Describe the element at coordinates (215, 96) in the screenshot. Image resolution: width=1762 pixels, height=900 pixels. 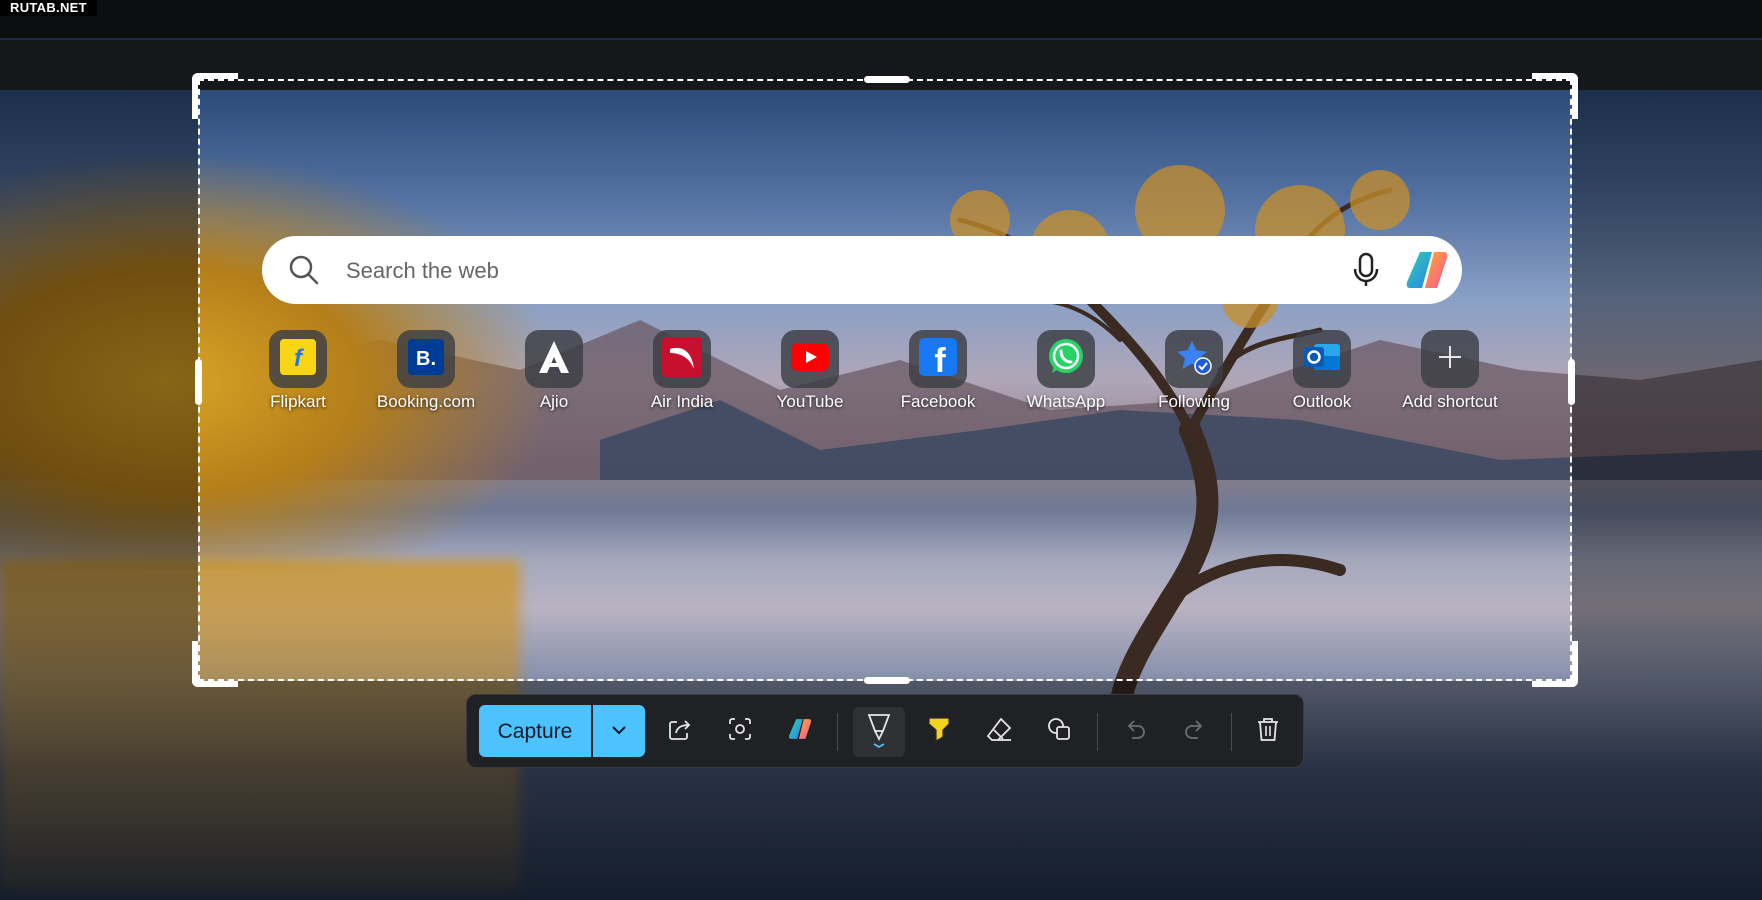
I see `resize-handle-top-left` at that location.